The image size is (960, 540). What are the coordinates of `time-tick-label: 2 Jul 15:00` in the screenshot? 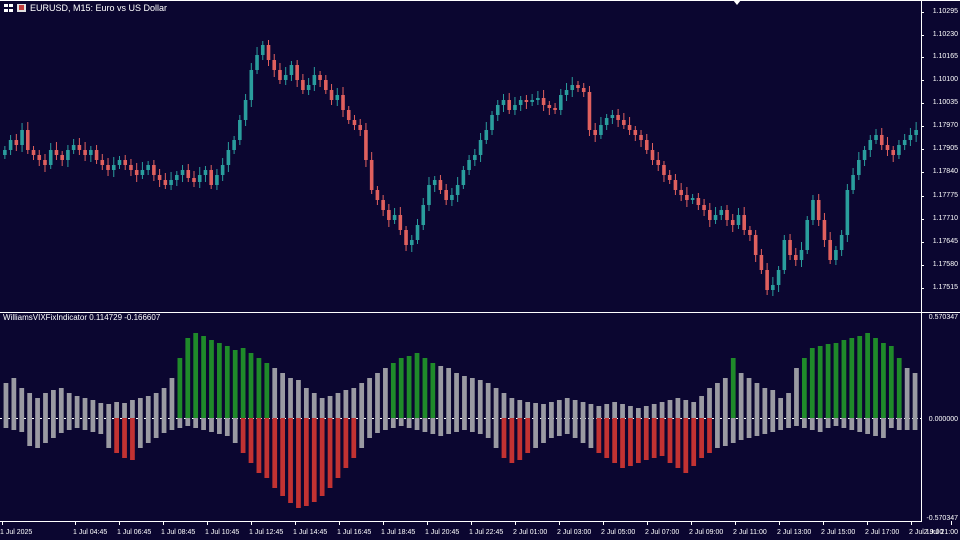 It's located at (838, 532).